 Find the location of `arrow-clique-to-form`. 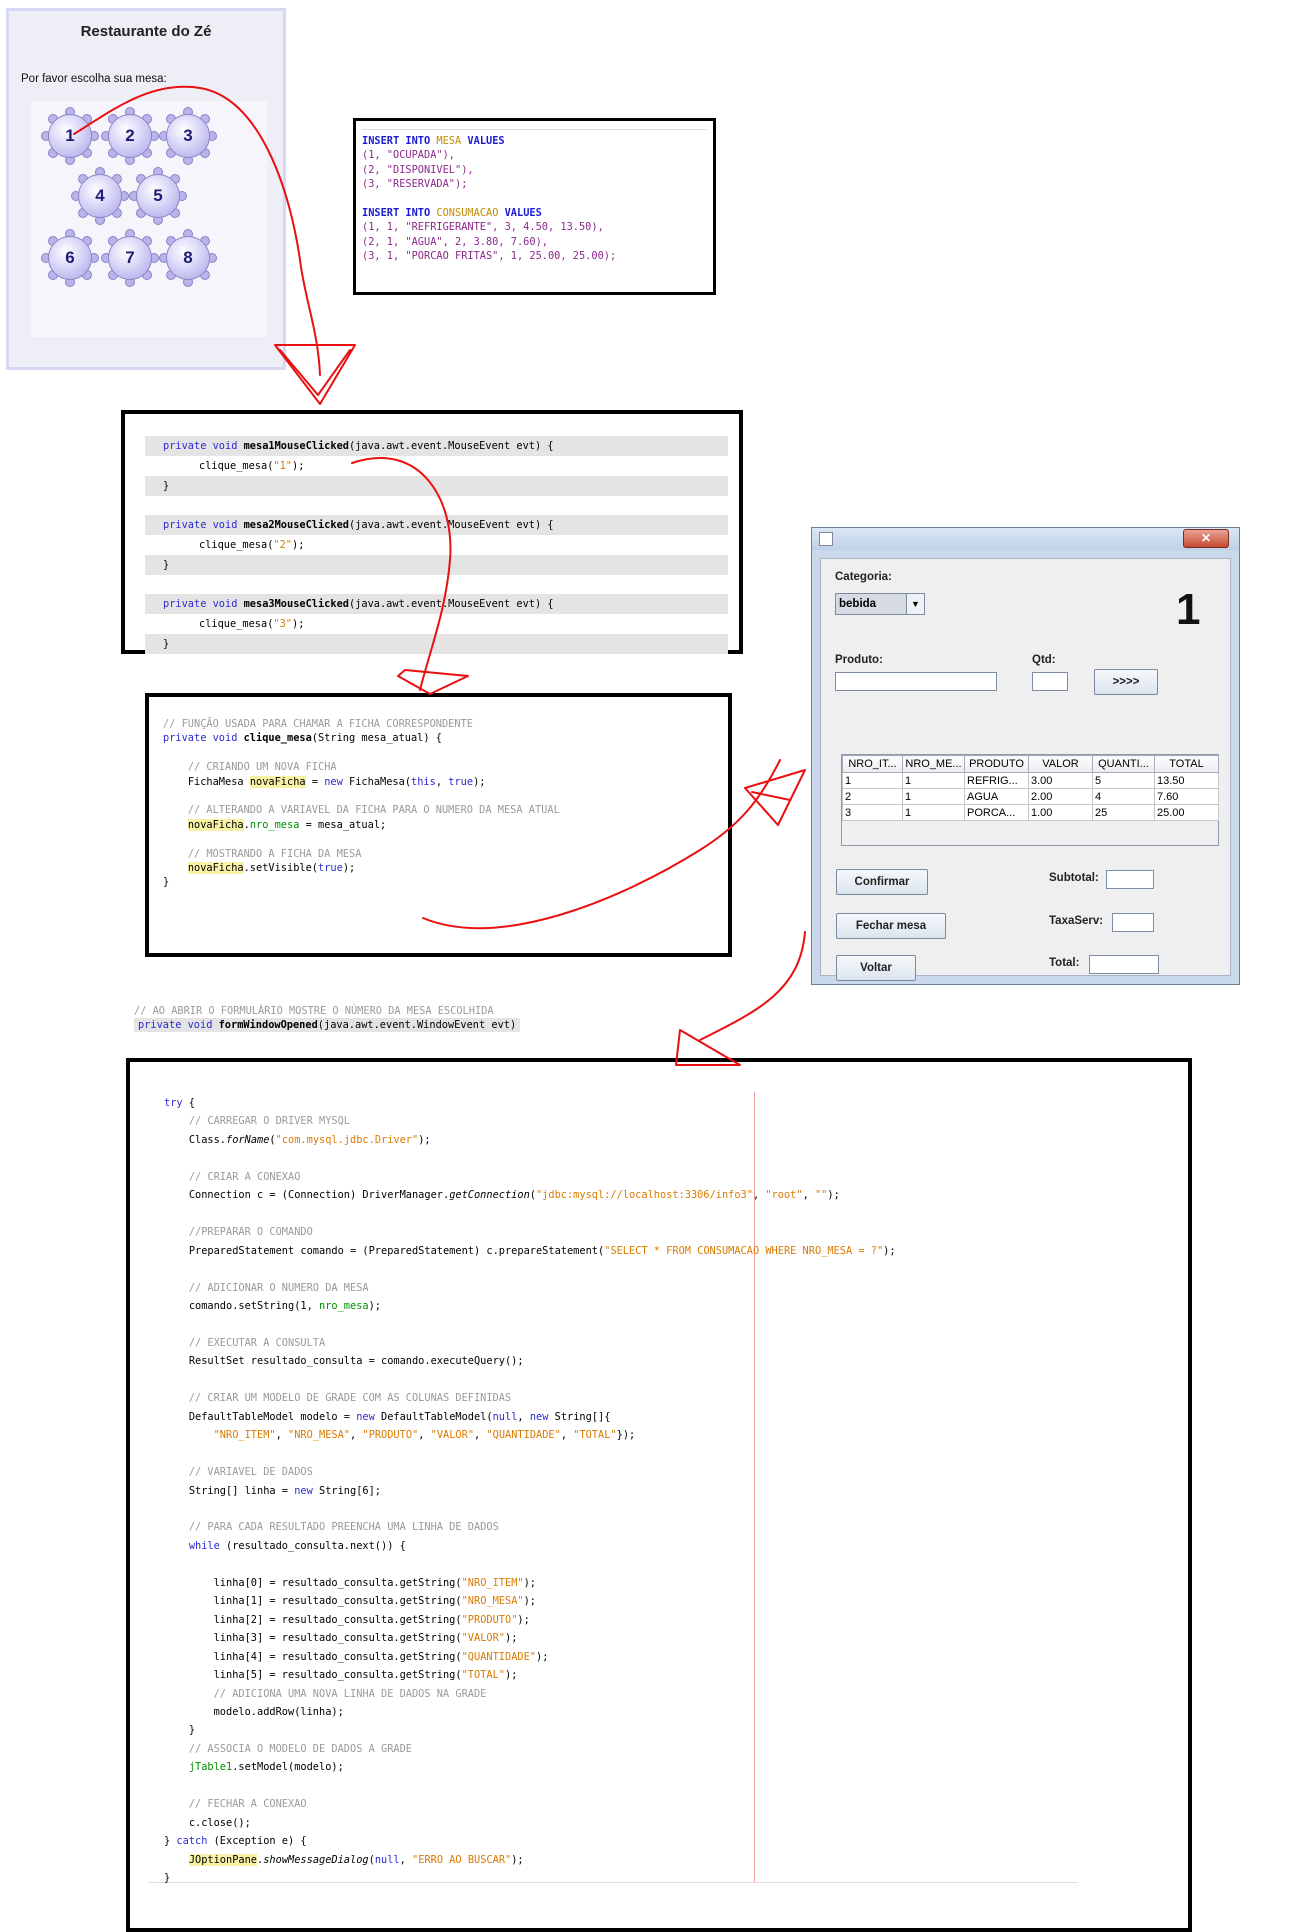

arrow-clique-to-form is located at coordinates (601, 844).